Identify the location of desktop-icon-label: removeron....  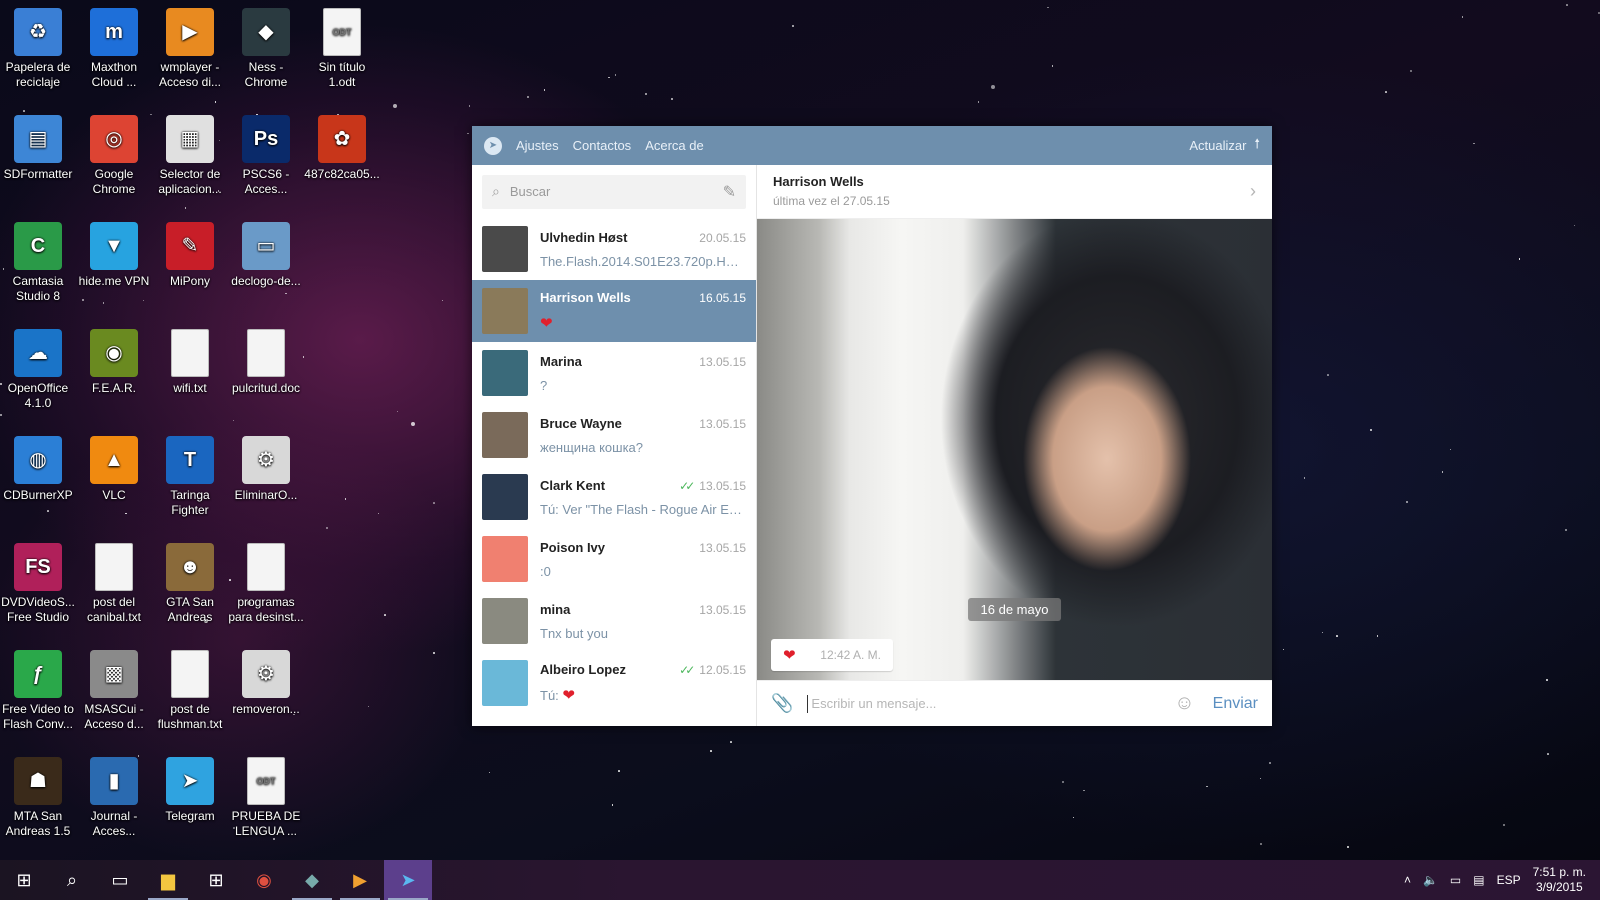
(266, 709).